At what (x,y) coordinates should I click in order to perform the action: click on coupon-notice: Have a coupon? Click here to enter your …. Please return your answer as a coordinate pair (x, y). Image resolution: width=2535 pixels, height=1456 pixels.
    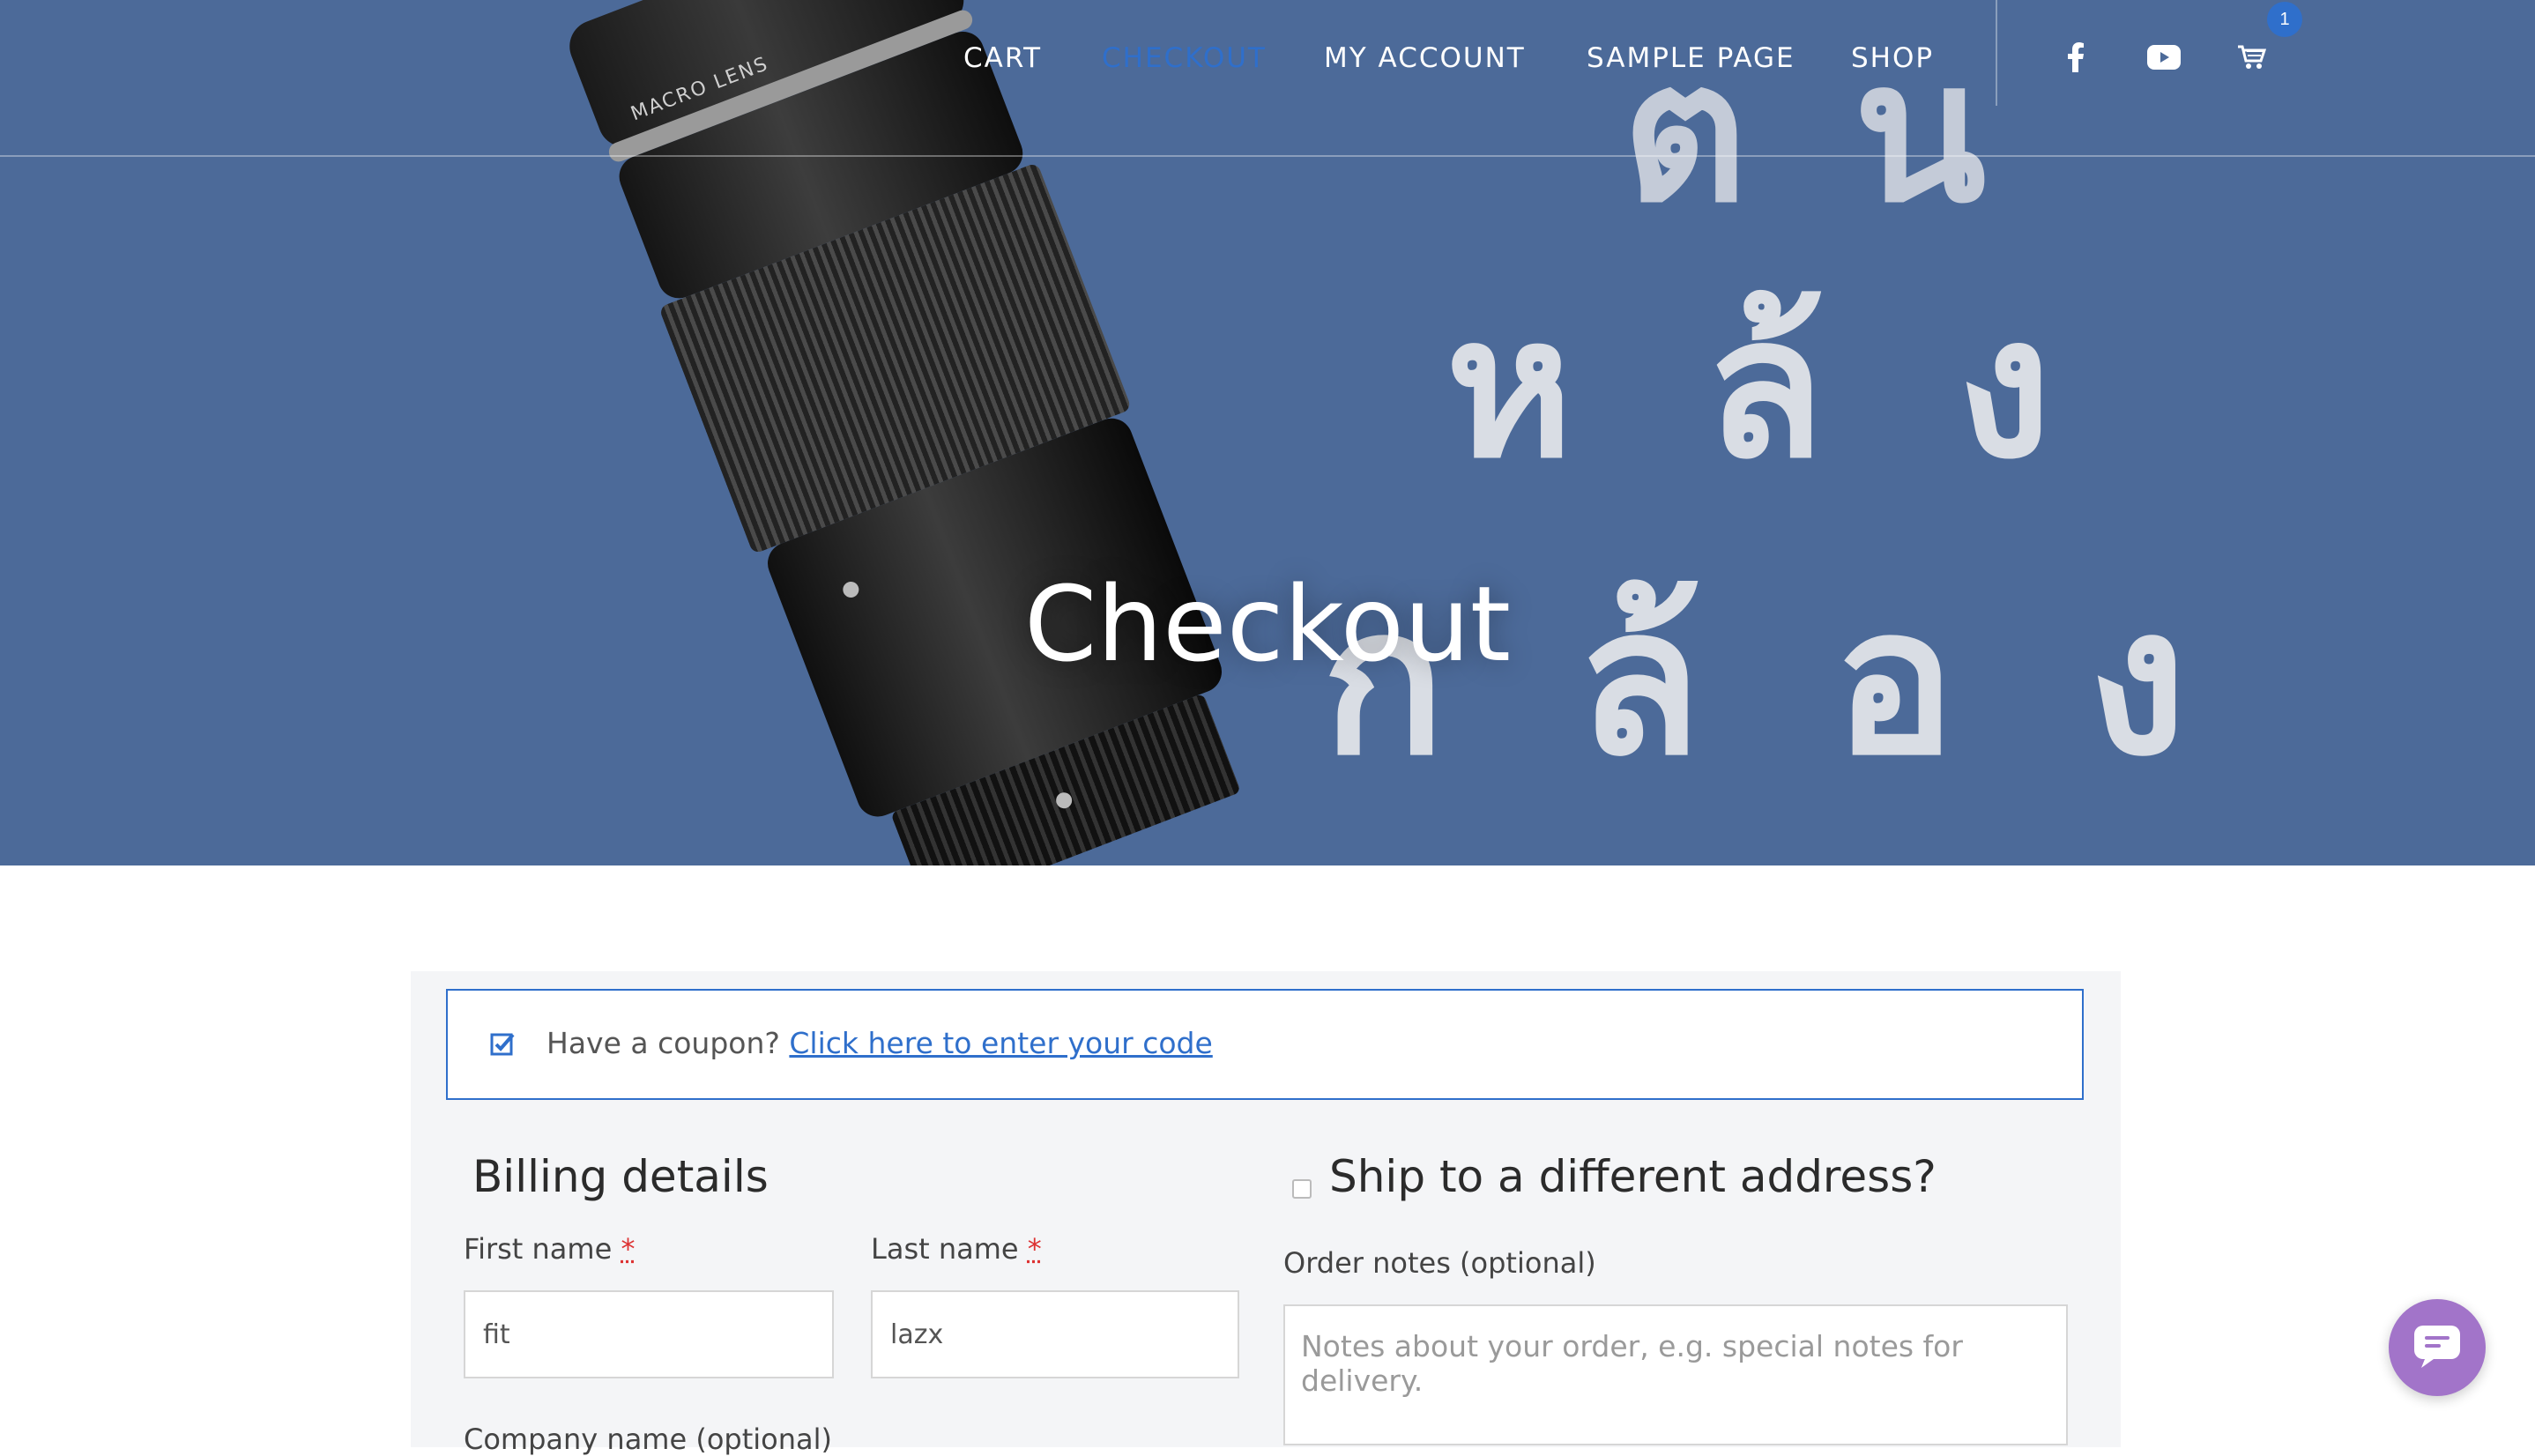
    Looking at the image, I should click on (1265, 1044).